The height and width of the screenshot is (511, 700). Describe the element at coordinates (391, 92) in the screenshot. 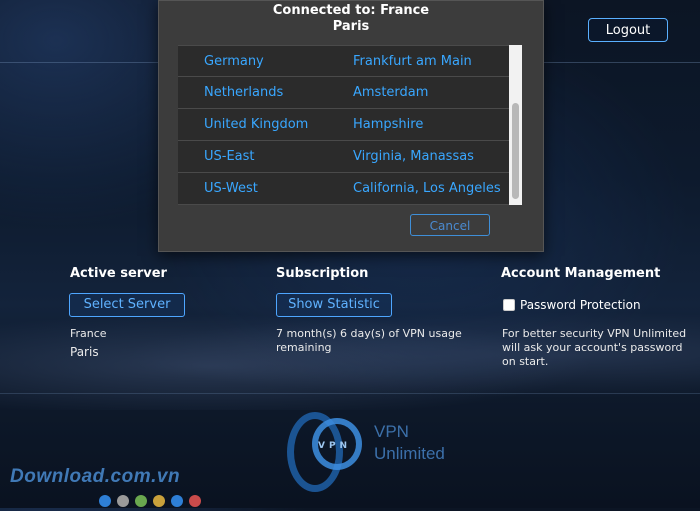

I see `server-city: Amsterdam` at that location.